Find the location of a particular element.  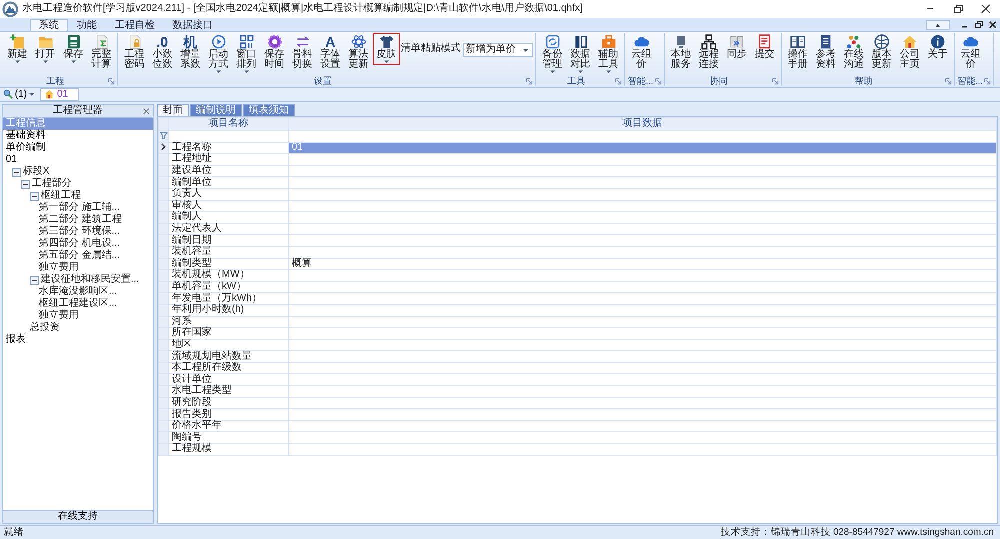

ribbon-button: 版本更新 is located at coordinates (882, 52).